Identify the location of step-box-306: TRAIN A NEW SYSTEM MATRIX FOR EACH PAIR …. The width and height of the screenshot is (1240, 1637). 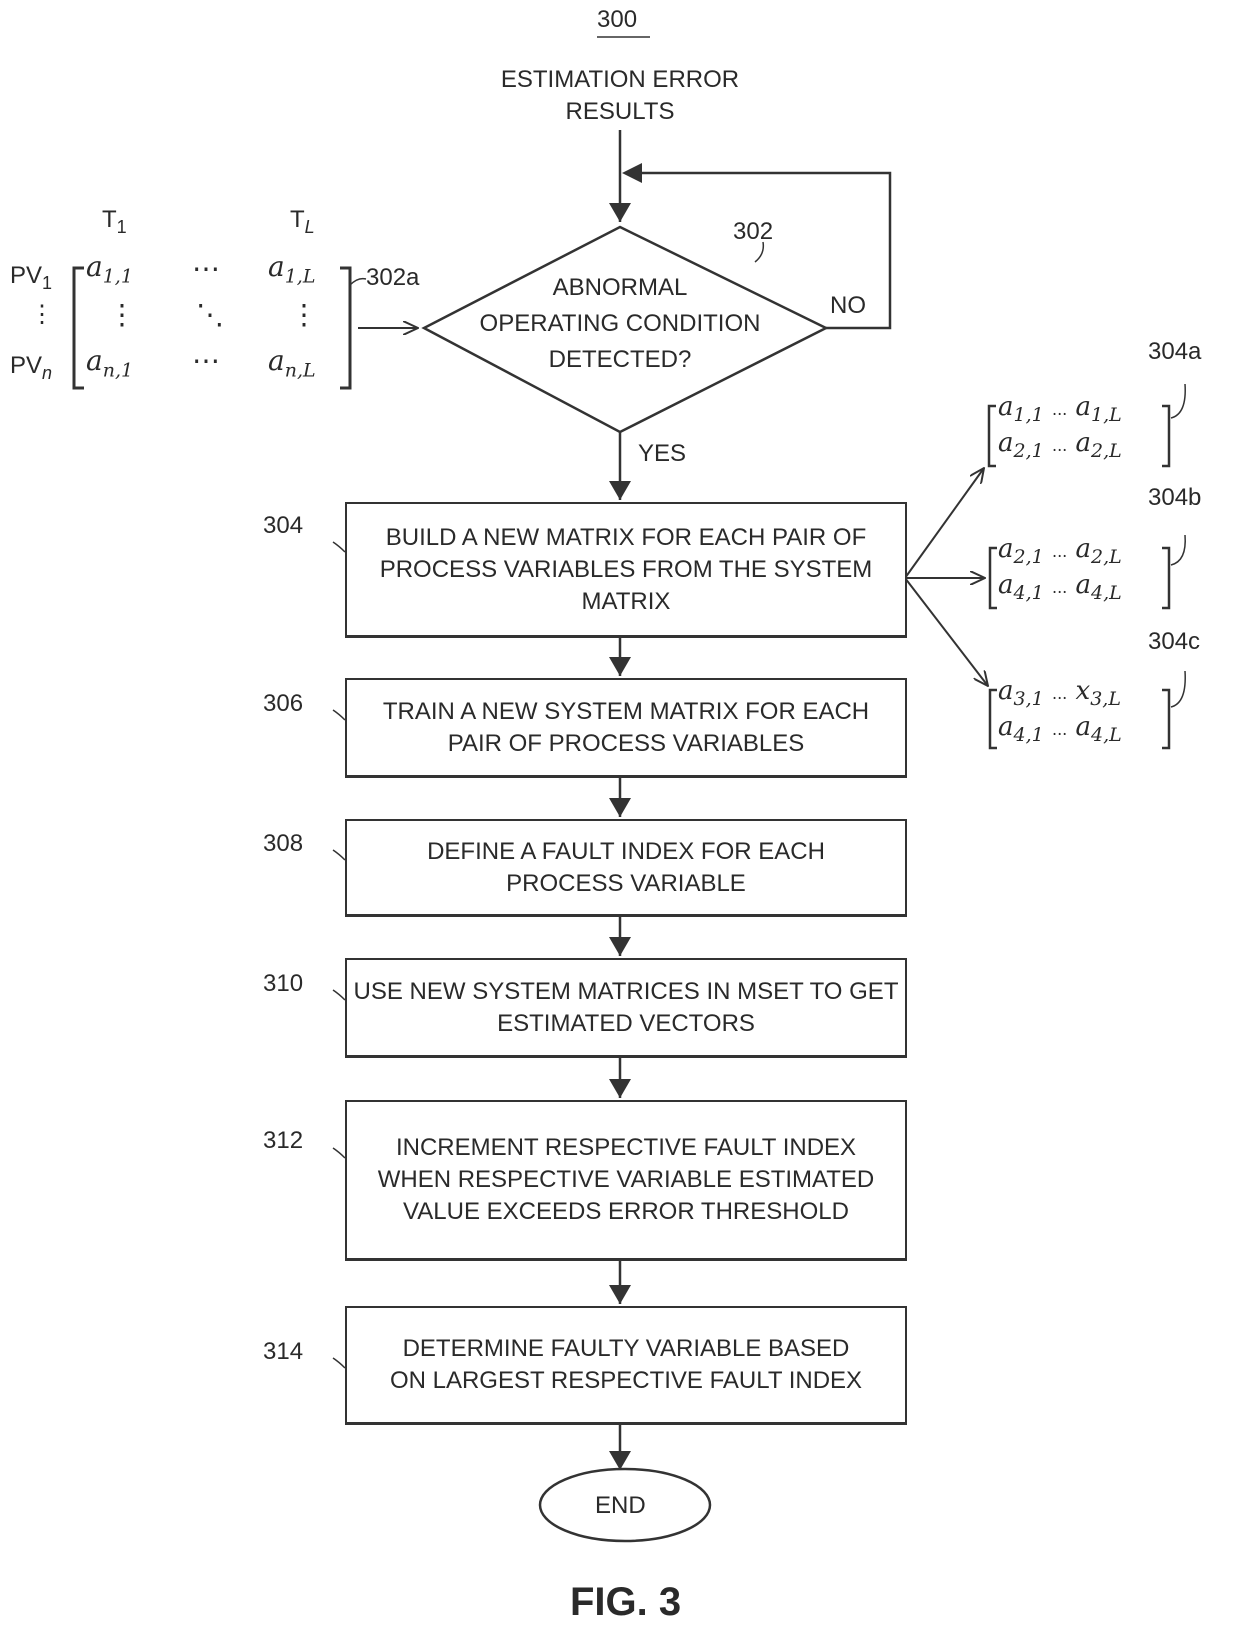
(626, 728).